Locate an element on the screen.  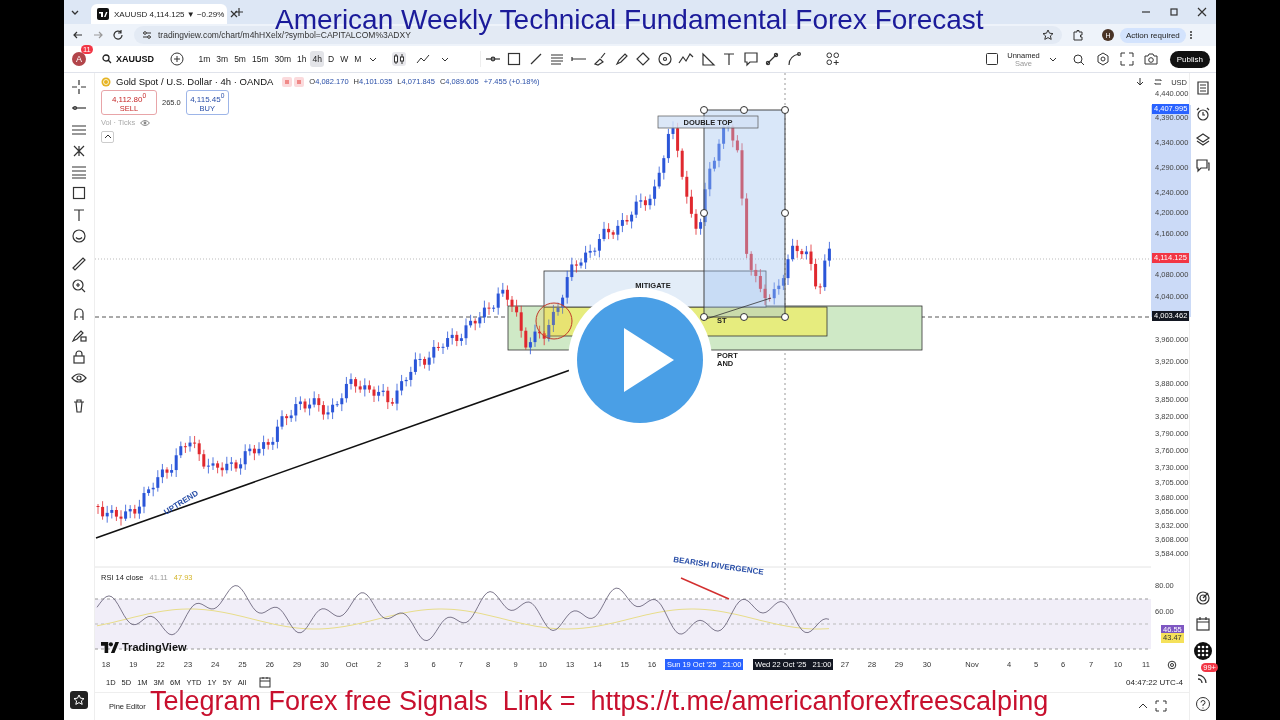
promo-text: Telegram Forex free Signals Link = https://t.me/americanforexfreescalping is located at coordinates (599, 701).